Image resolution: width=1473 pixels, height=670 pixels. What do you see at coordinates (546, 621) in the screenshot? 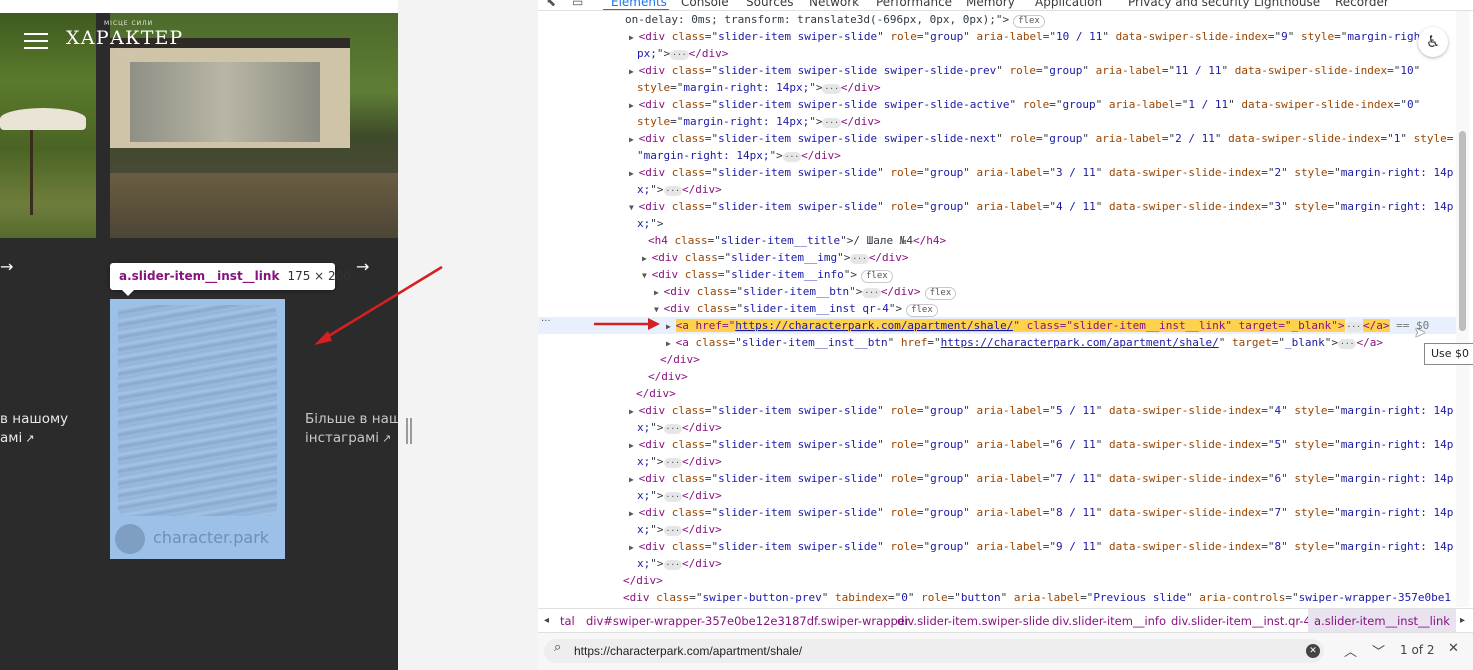
I see `breadcrumb-scroll-left-icon: ◂` at bounding box center [546, 621].